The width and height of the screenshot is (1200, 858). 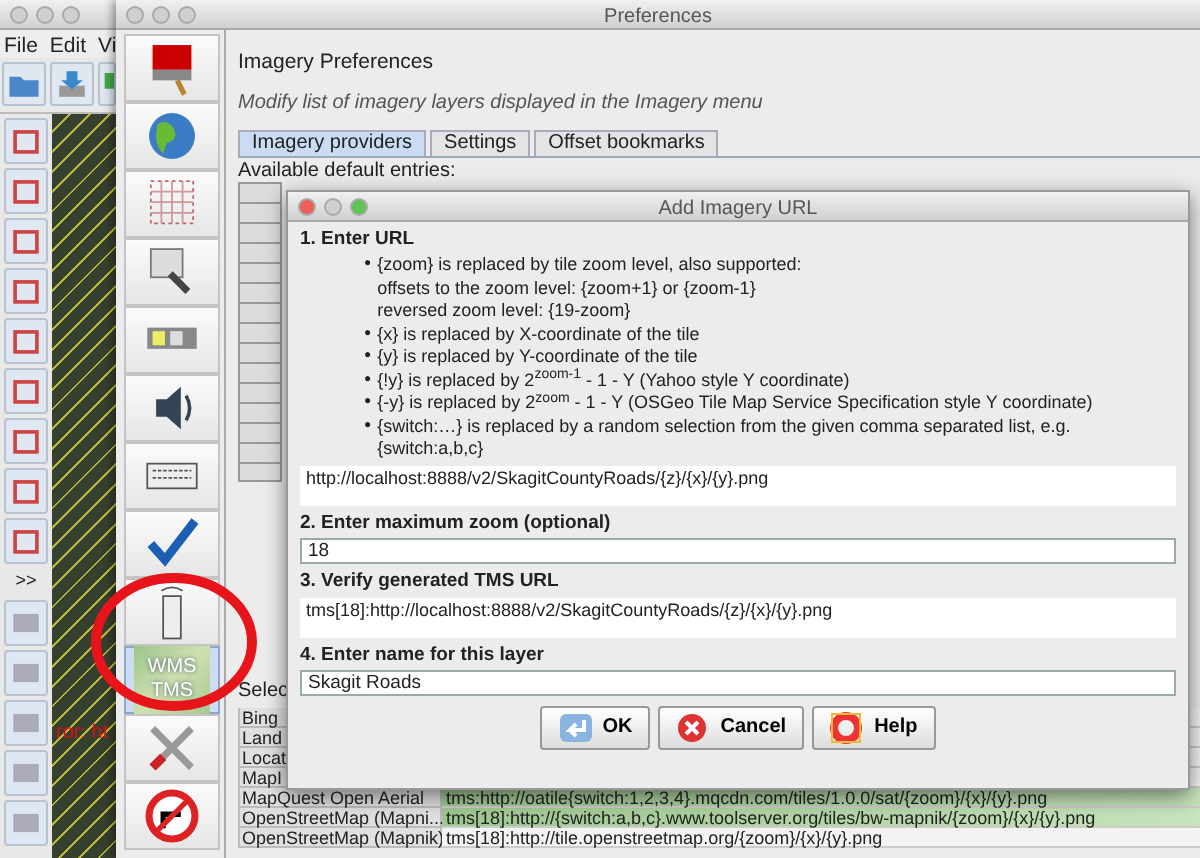 I want to click on field-label: 1. Enter URL, so click(x=358, y=240).